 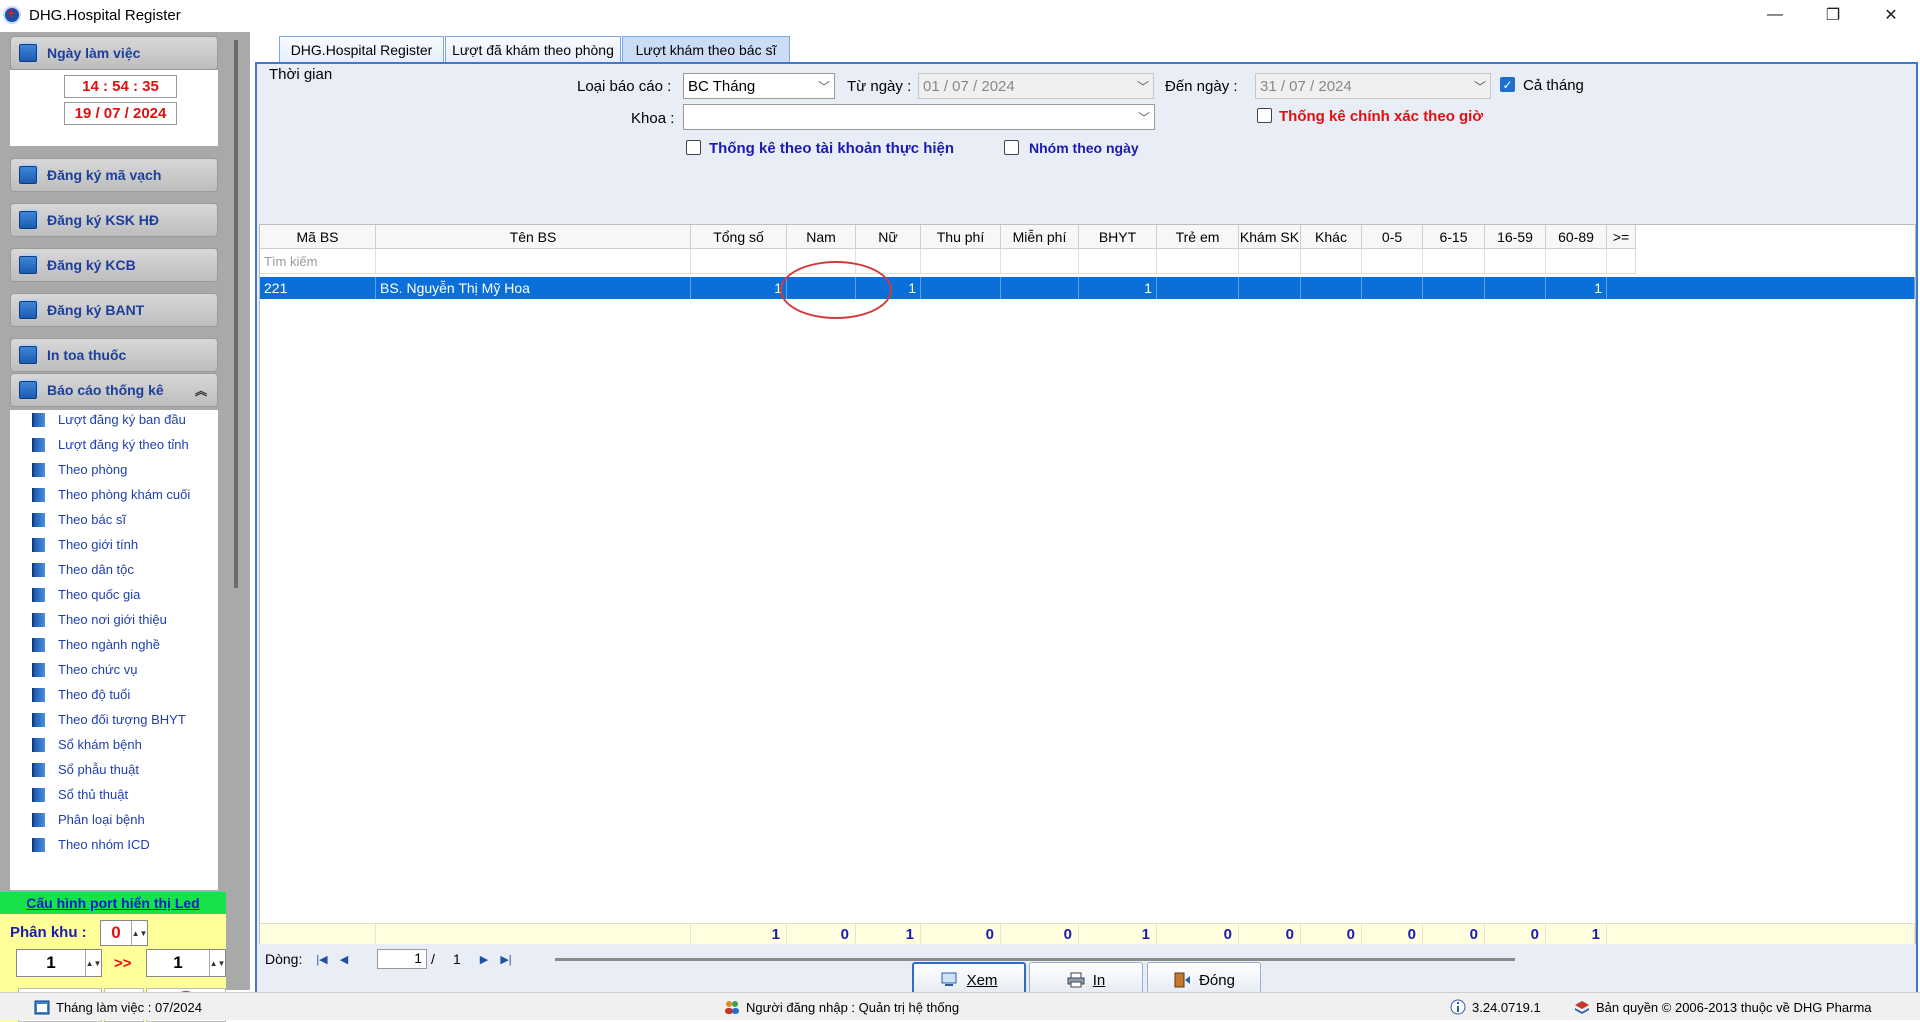 What do you see at coordinates (1392, 237) in the screenshot?
I see `col-header-age-0-5: 0-5` at bounding box center [1392, 237].